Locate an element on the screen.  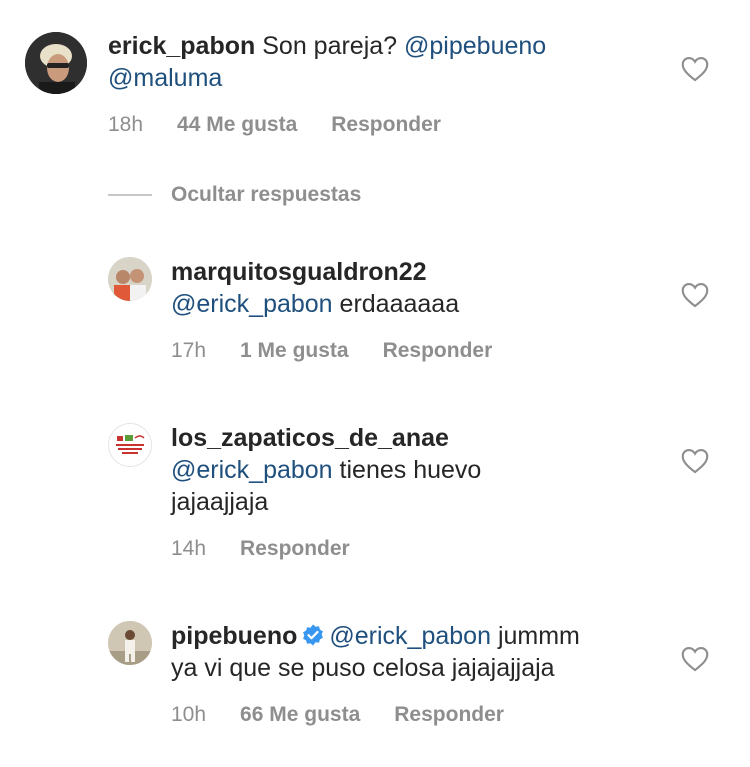
likes-count: 44 Me gusta is located at coordinates (237, 125).